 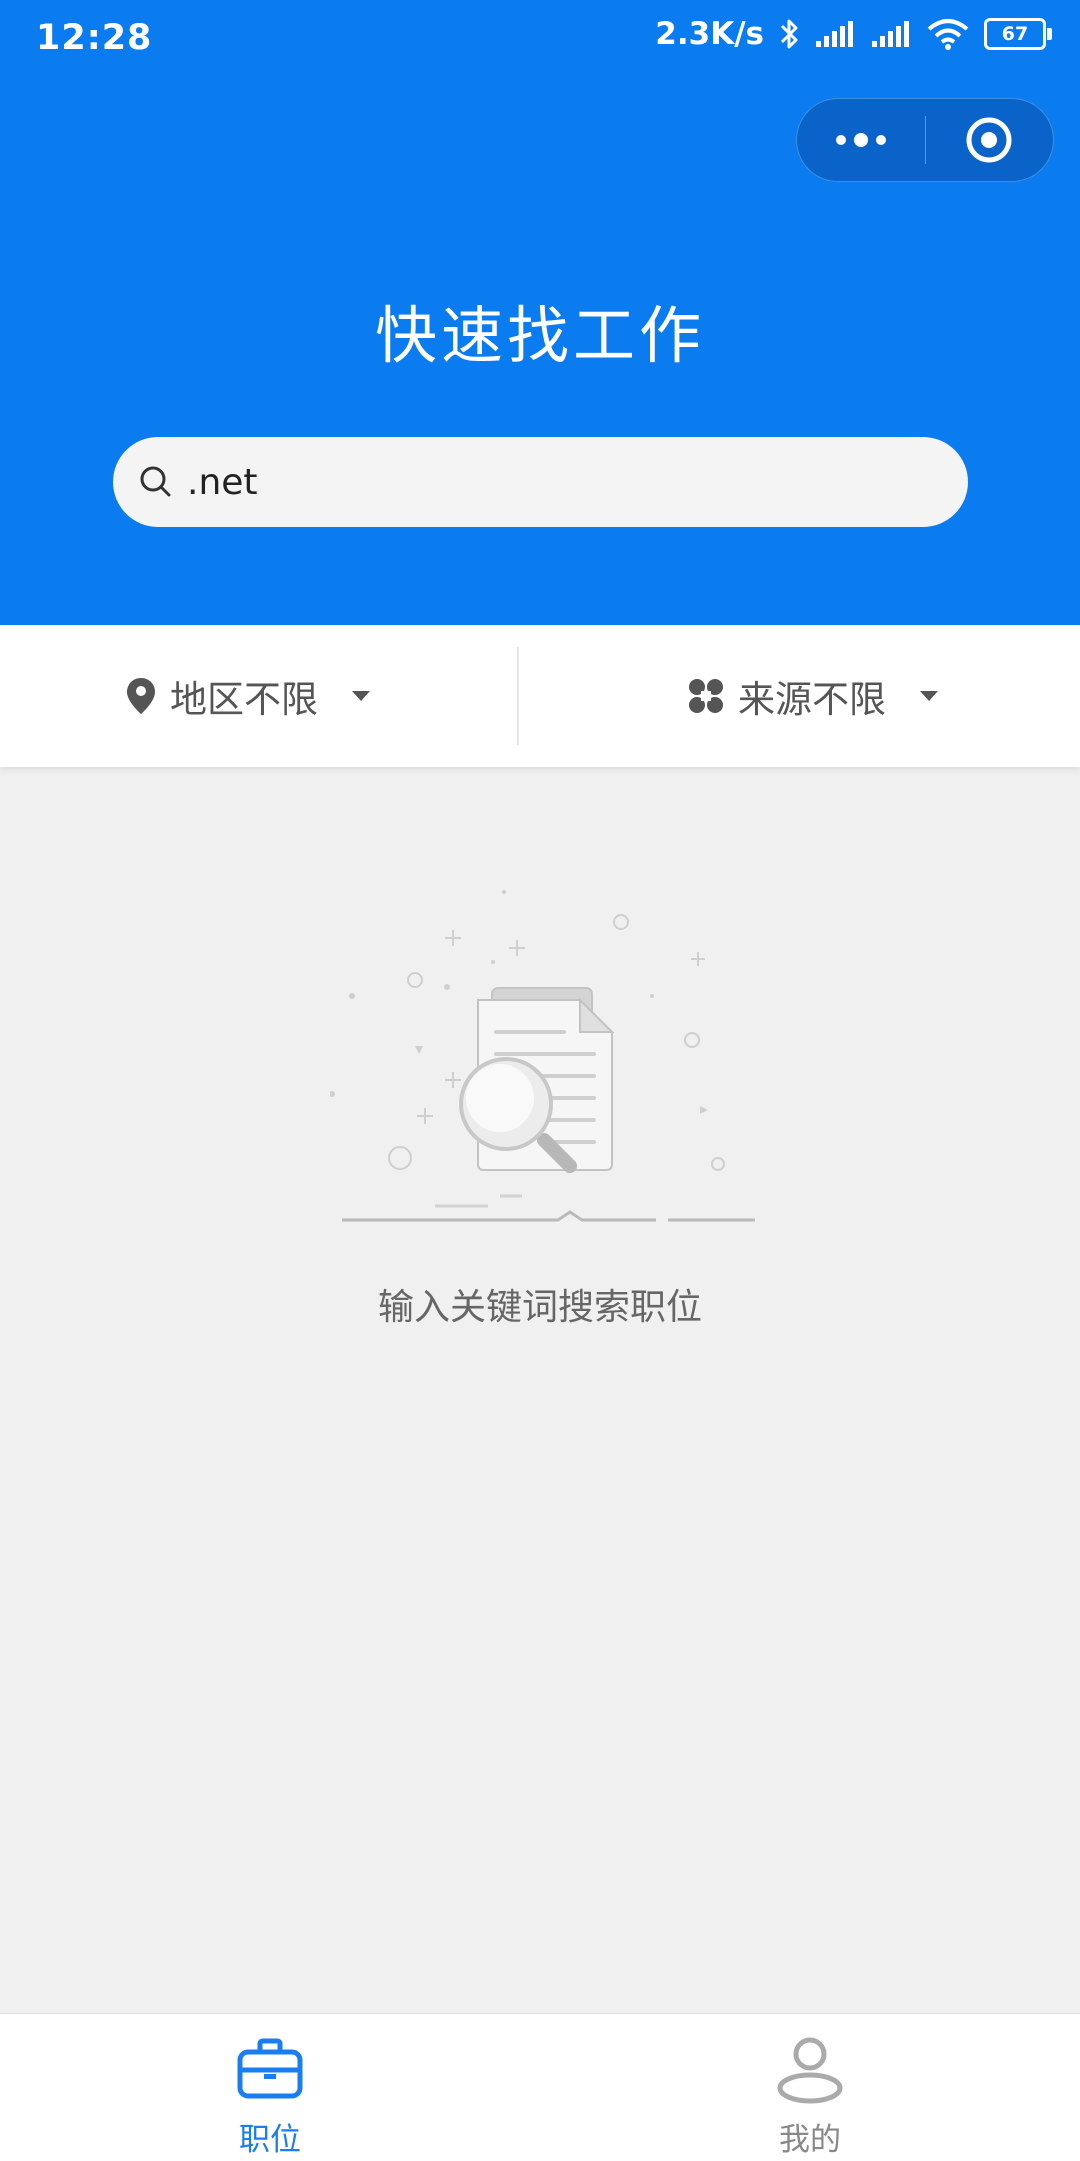 I want to click on search-box, so click(x=540, y=482).